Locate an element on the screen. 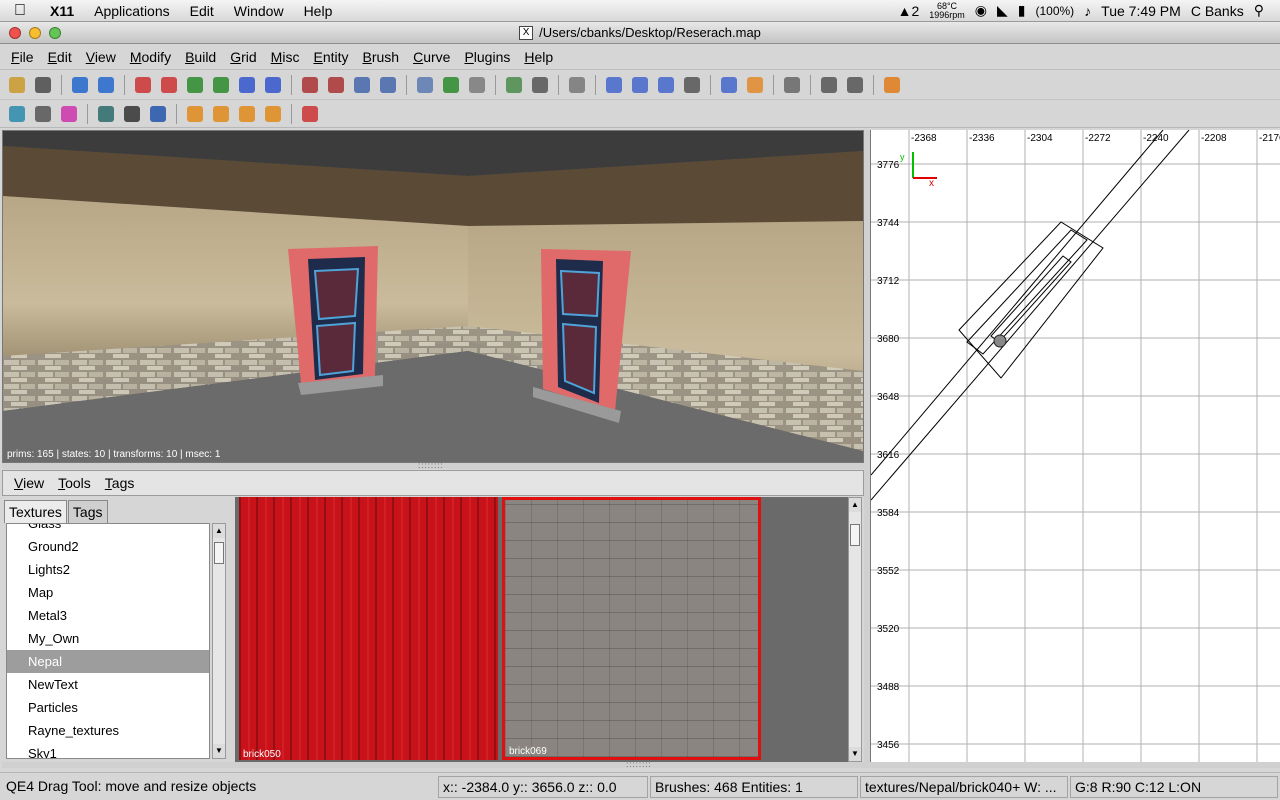 Image resolution: width=1280 pixels, height=800 pixels. cube-icon is located at coordinates (43, 114).